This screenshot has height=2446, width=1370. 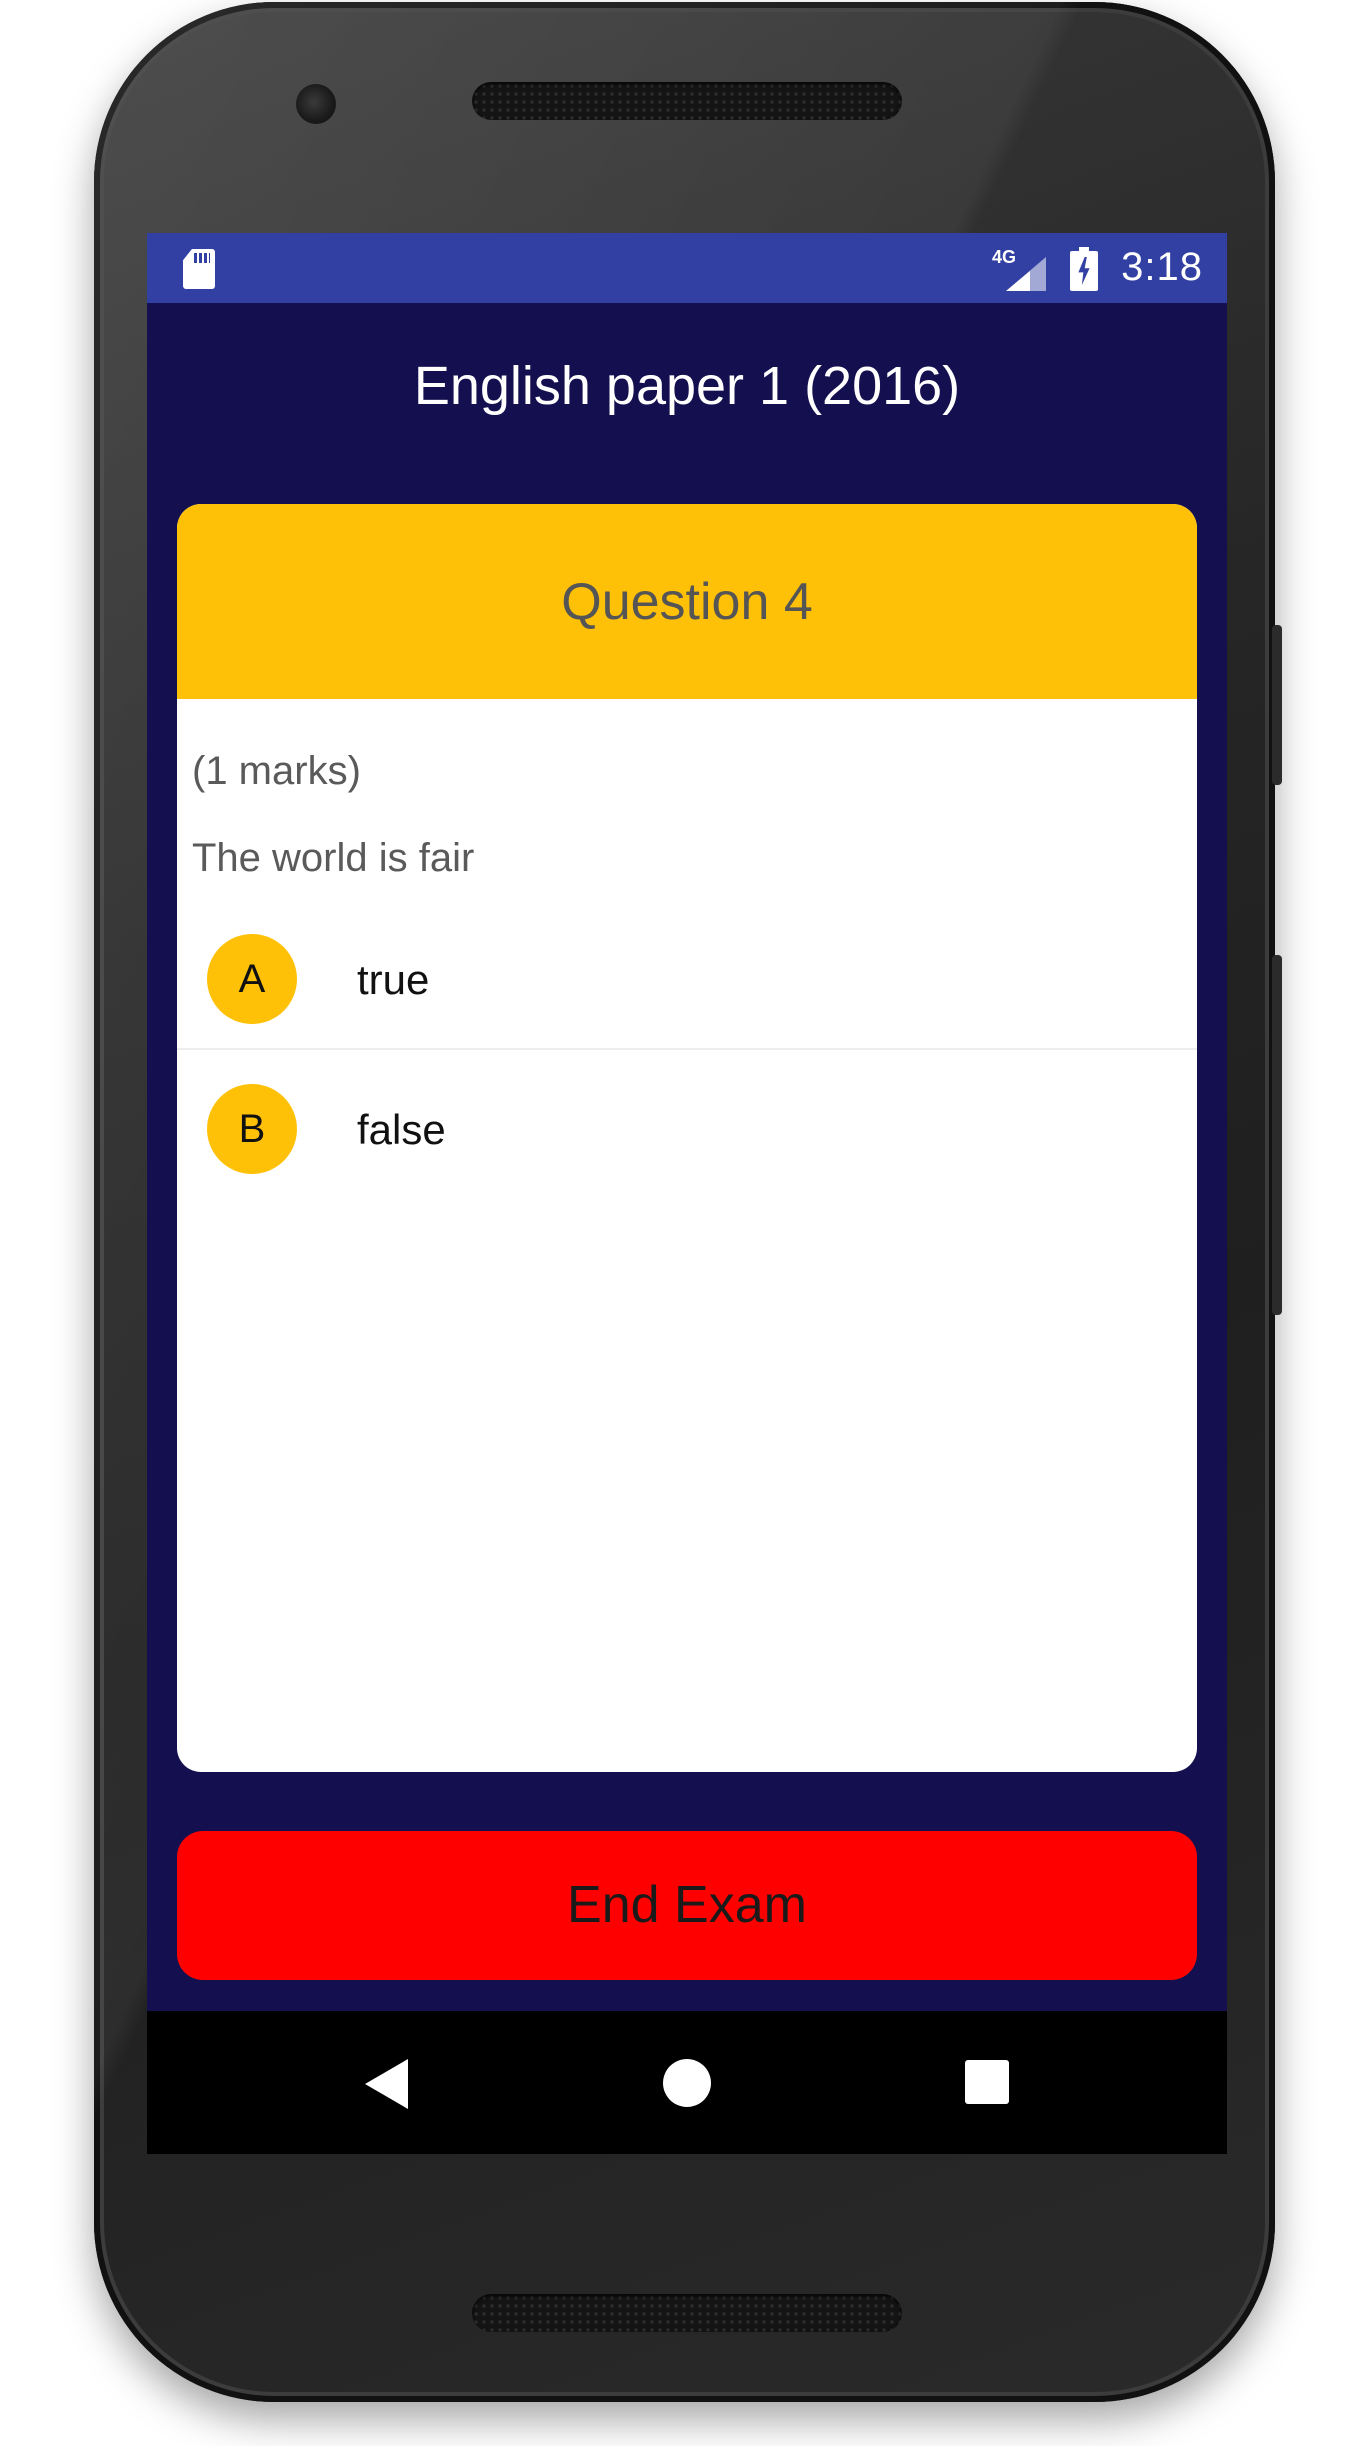 I want to click on recents-icon, so click(x=987, y=2082).